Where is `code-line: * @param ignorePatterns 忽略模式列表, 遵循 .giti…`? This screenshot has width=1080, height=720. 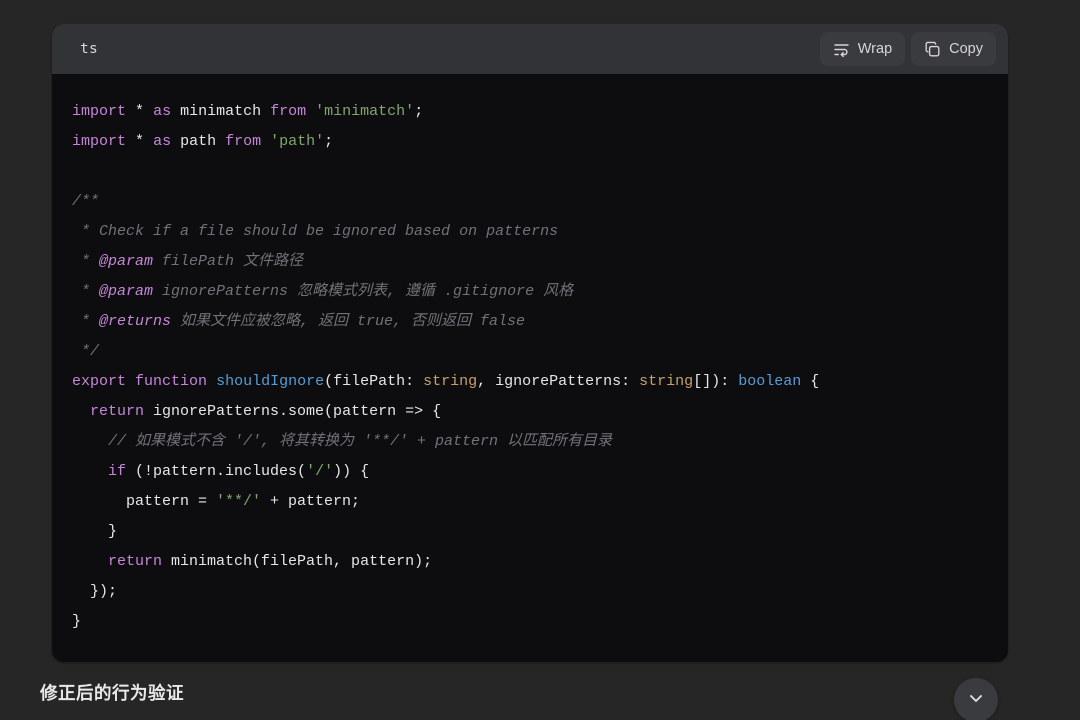
code-line: * @param ignorePatterns 忽略模式列表, 遵循 .giti… is located at coordinates (323, 291).